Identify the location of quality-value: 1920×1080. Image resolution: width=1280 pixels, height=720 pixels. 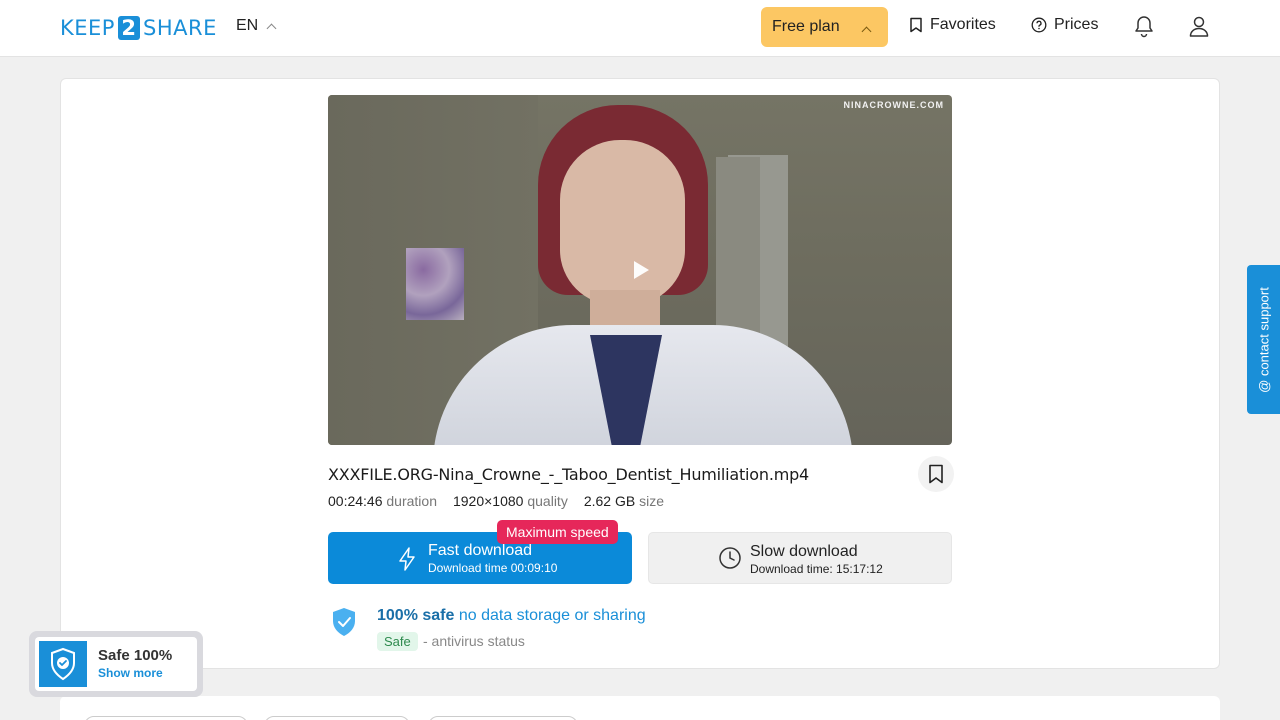
(488, 501).